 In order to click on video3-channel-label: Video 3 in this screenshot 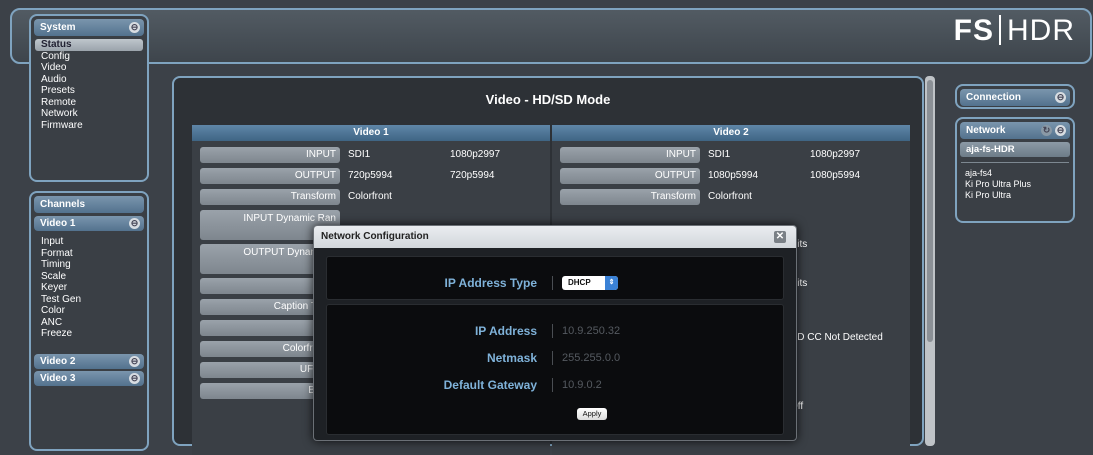, I will do `click(58, 378)`.